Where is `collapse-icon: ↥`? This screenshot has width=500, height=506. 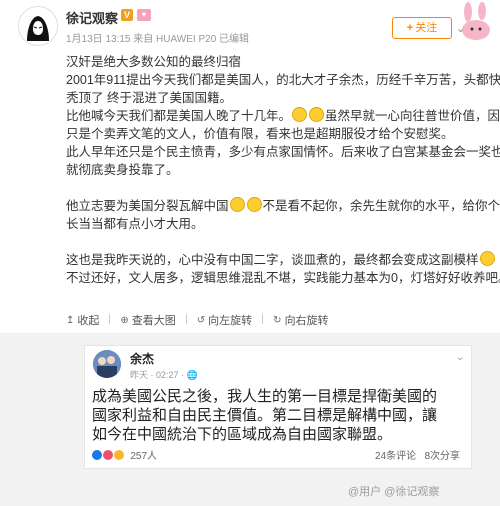 collapse-icon: ↥ is located at coordinates (70, 320).